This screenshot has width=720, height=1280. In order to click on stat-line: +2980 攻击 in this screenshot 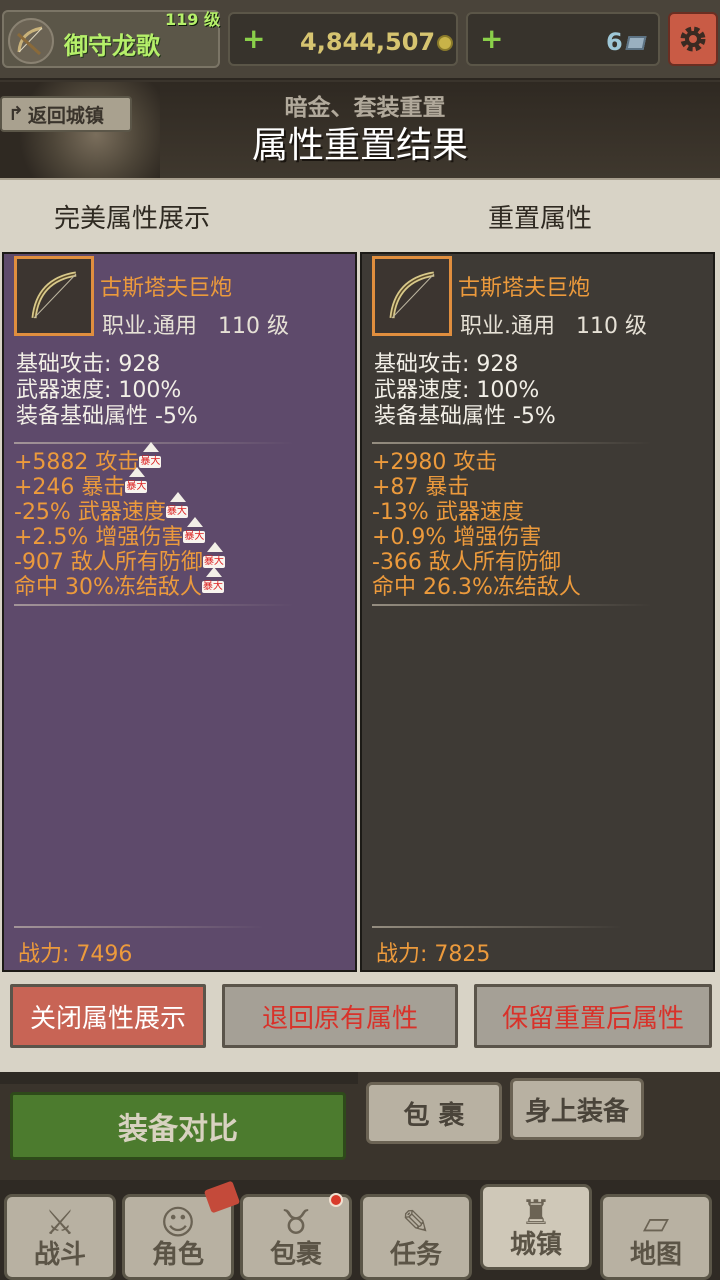, I will do `click(435, 462)`.